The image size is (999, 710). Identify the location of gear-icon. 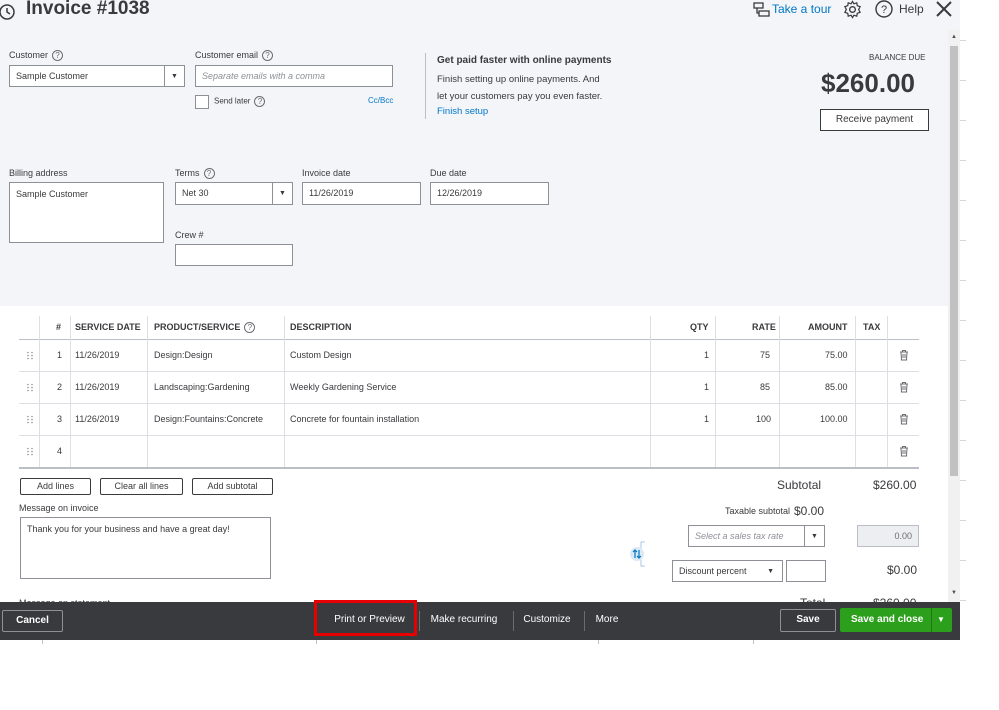
(852, 9).